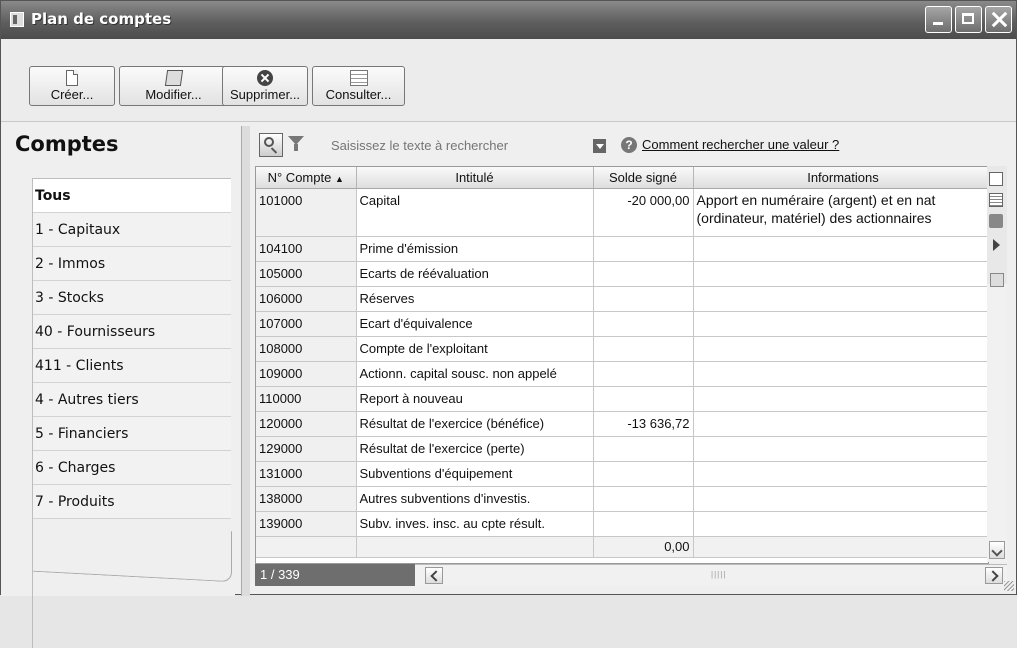  Describe the element at coordinates (968, 19) in the screenshot. I see `maximize-button` at that location.